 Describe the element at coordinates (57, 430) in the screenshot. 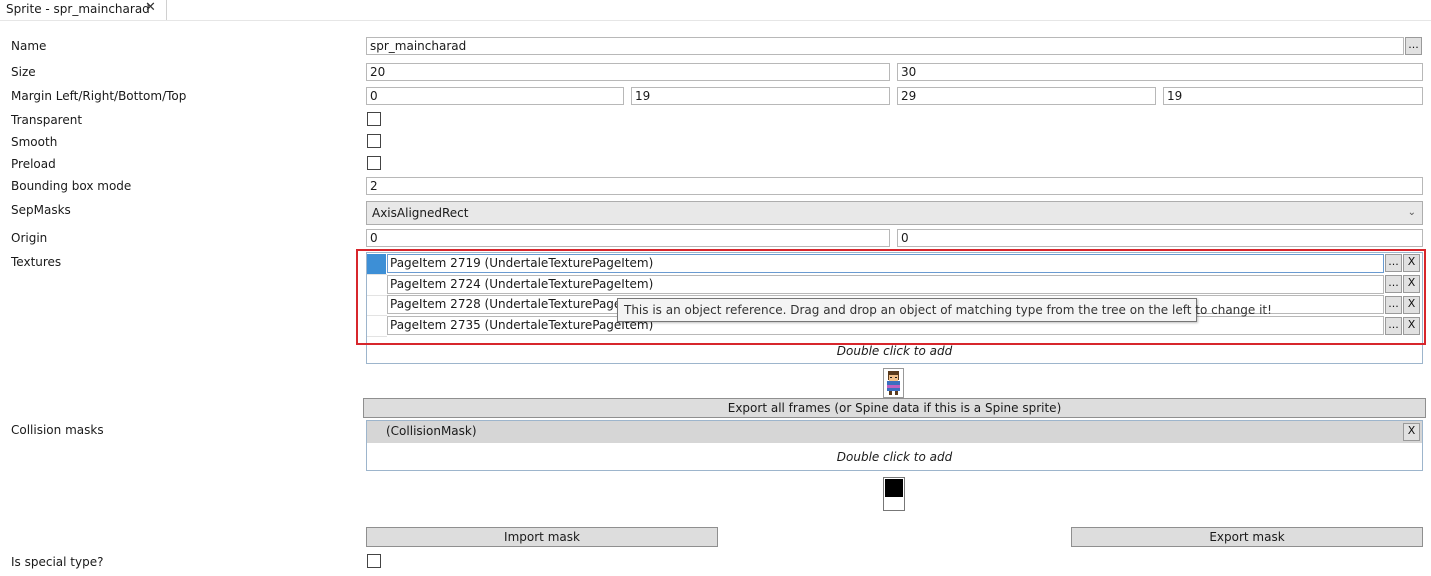

I see `label-collision-masks: Collision masks` at that location.